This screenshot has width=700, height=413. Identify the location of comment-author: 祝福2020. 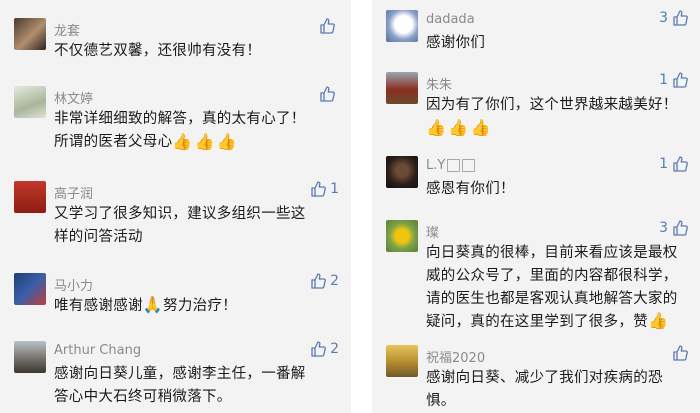
(455, 356).